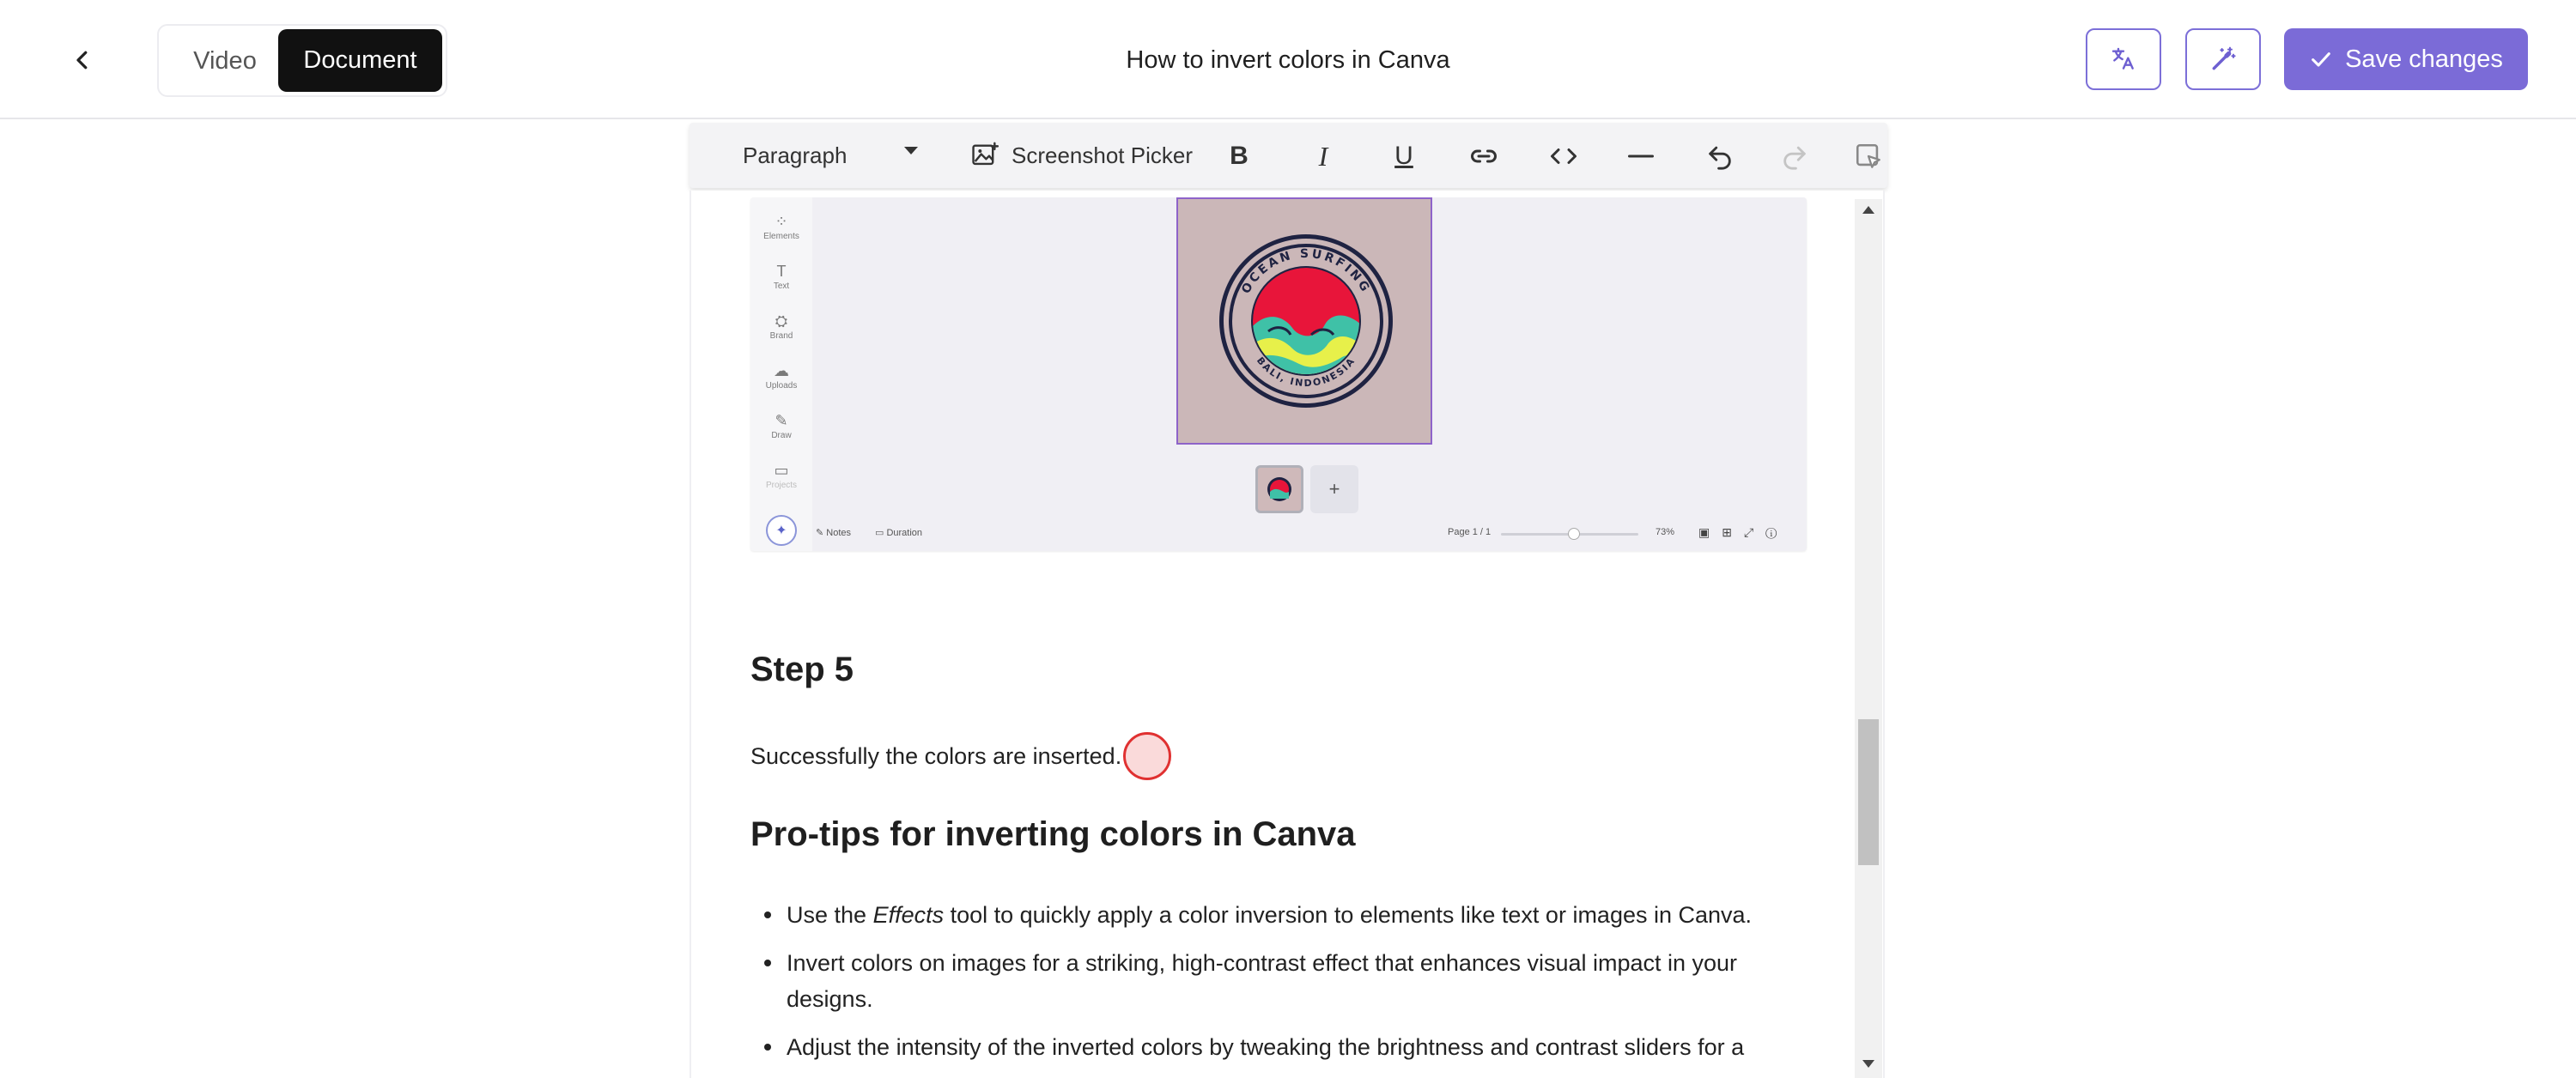 The width and height of the screenshot is (2576, 1078). What do you see at coordinates (781, 530) in the screenshot?
I see `sparkle-icon: ✦` at bounding box center [781, 530].